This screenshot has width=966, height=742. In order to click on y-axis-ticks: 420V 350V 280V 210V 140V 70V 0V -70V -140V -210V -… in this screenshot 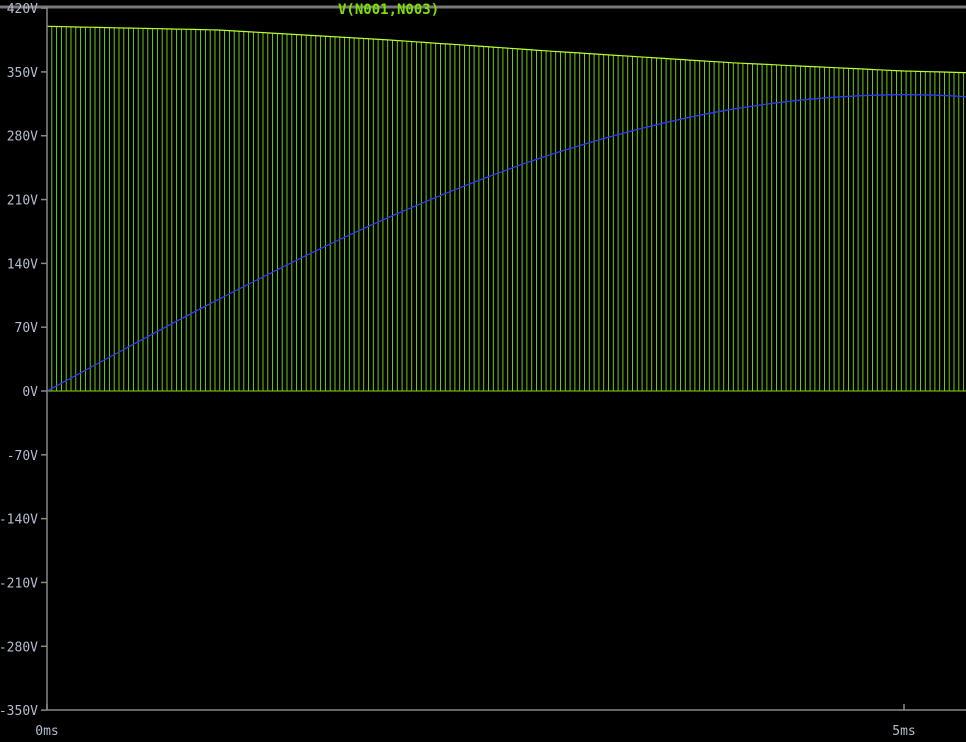, I will do `click(23, 360)`.